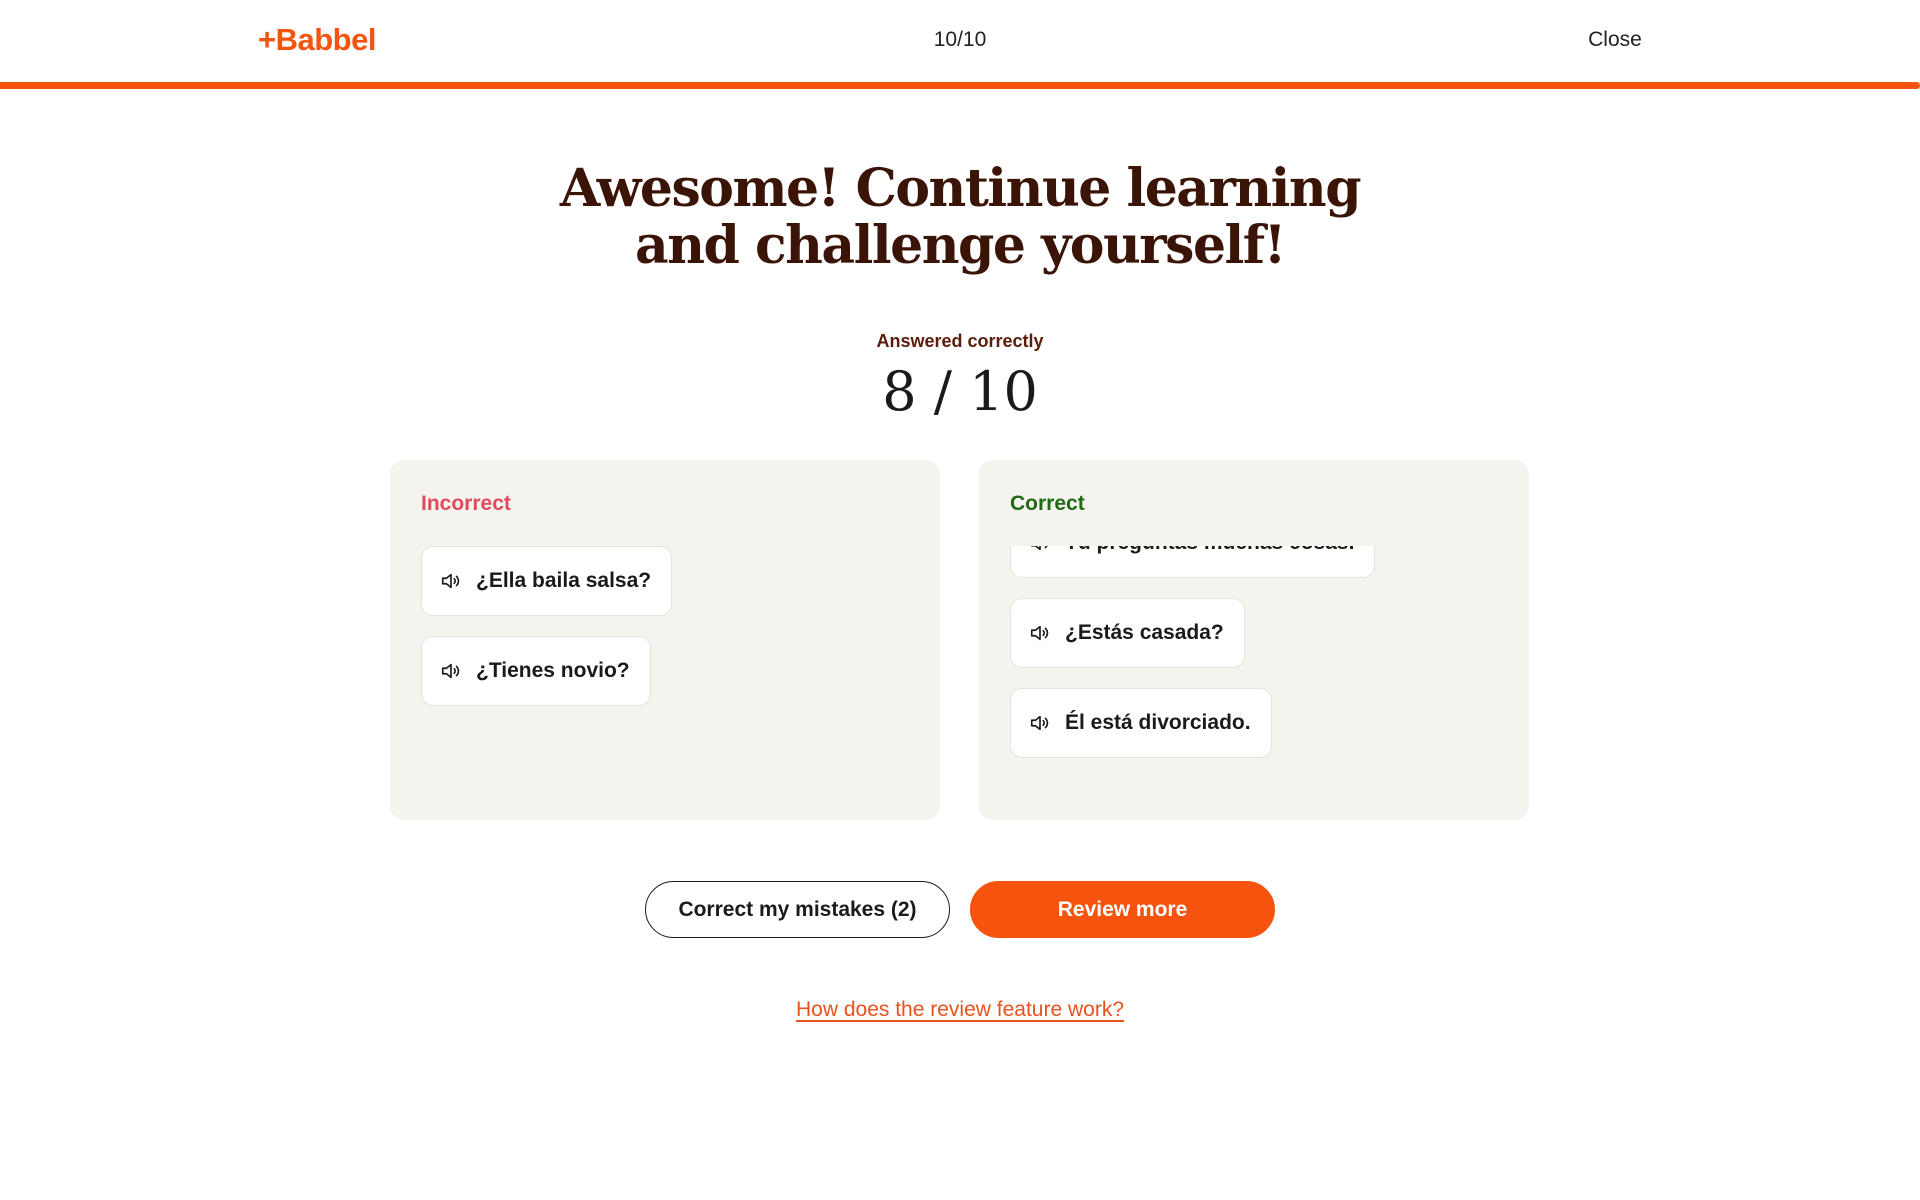 The height and width of the screenshot is (1200, 1920). I want to click on phrase-row: ¿Ella baila salsa?, so click(671, 591).